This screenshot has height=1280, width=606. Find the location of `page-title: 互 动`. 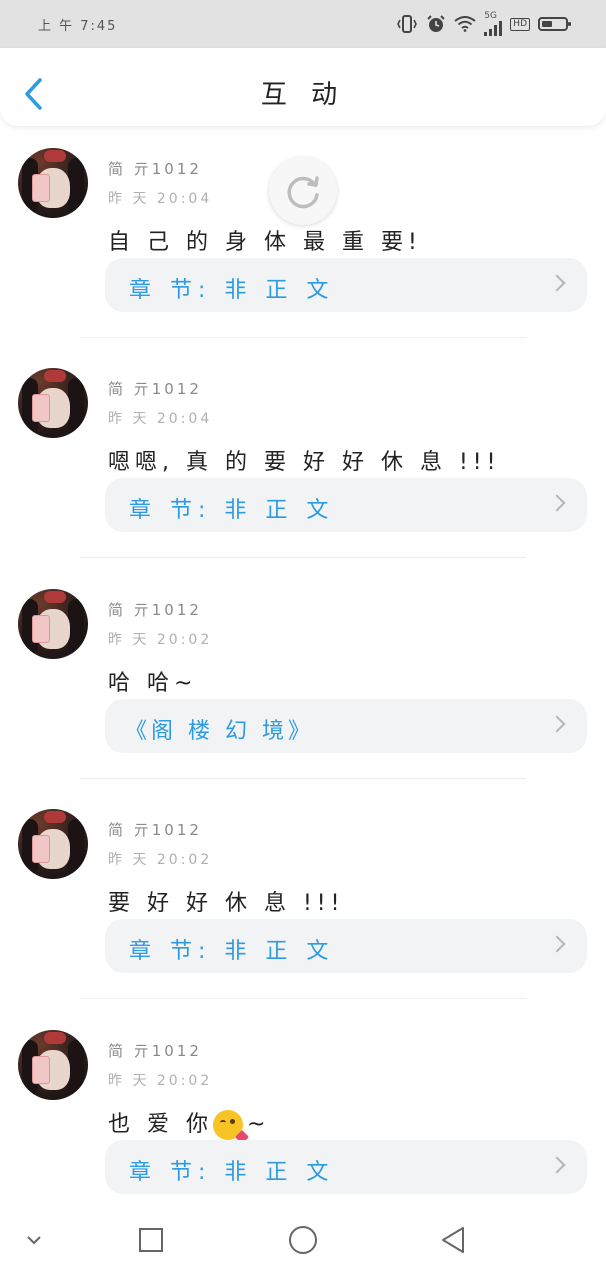

page-title: 互 动 is located at coordinates (303, 95).